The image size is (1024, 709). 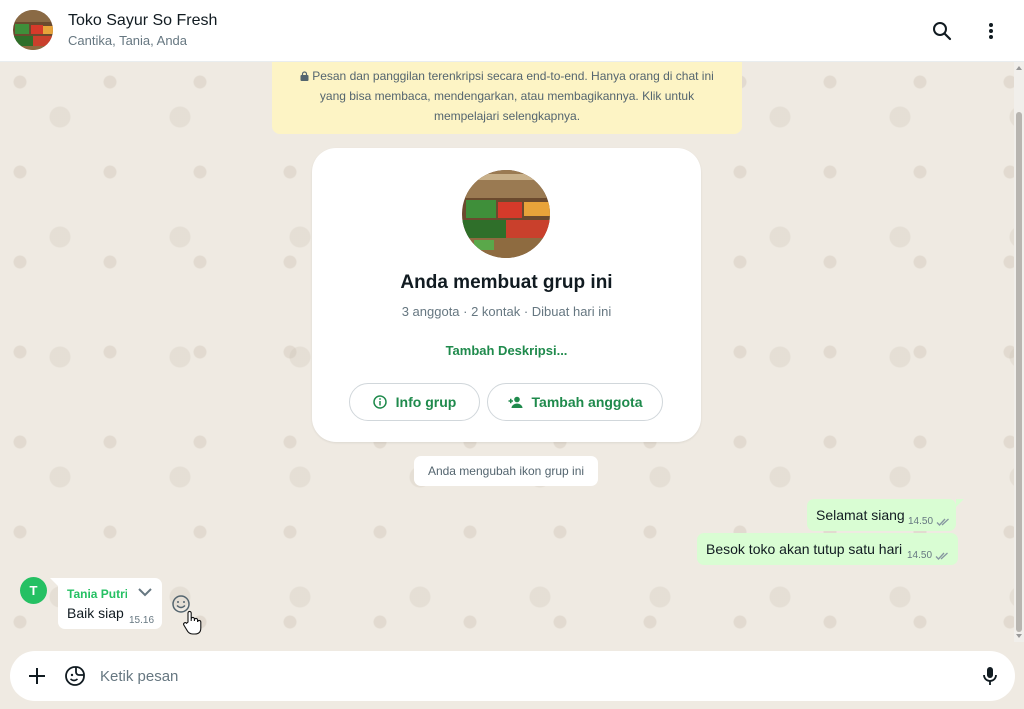 What do you see at coordinates (990, 676) in the screenshot?
I see `microphone-icon` at bounding box center [990, 676].